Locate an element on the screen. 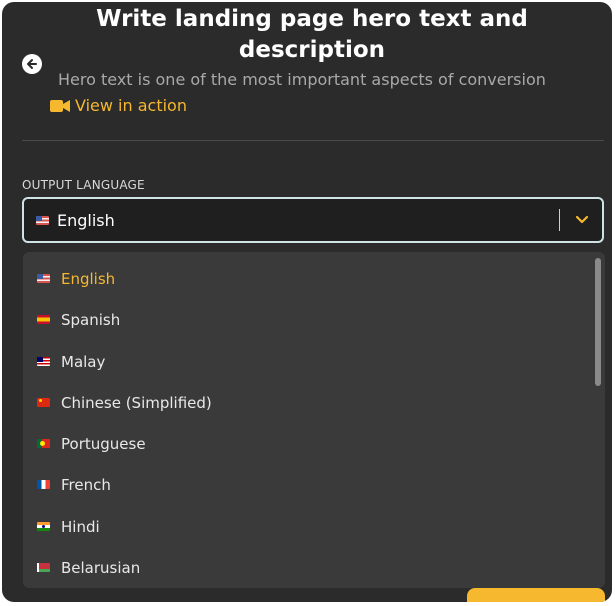 This screenshot has width=616, height=606. arrow-left-icon is located at coordinates (32, 64).